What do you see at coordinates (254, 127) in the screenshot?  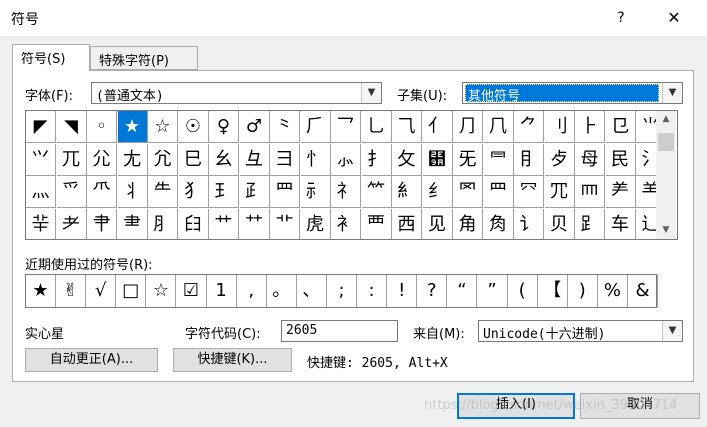 I see `symbol-cell: ♂` at bounding box center [254, 127].